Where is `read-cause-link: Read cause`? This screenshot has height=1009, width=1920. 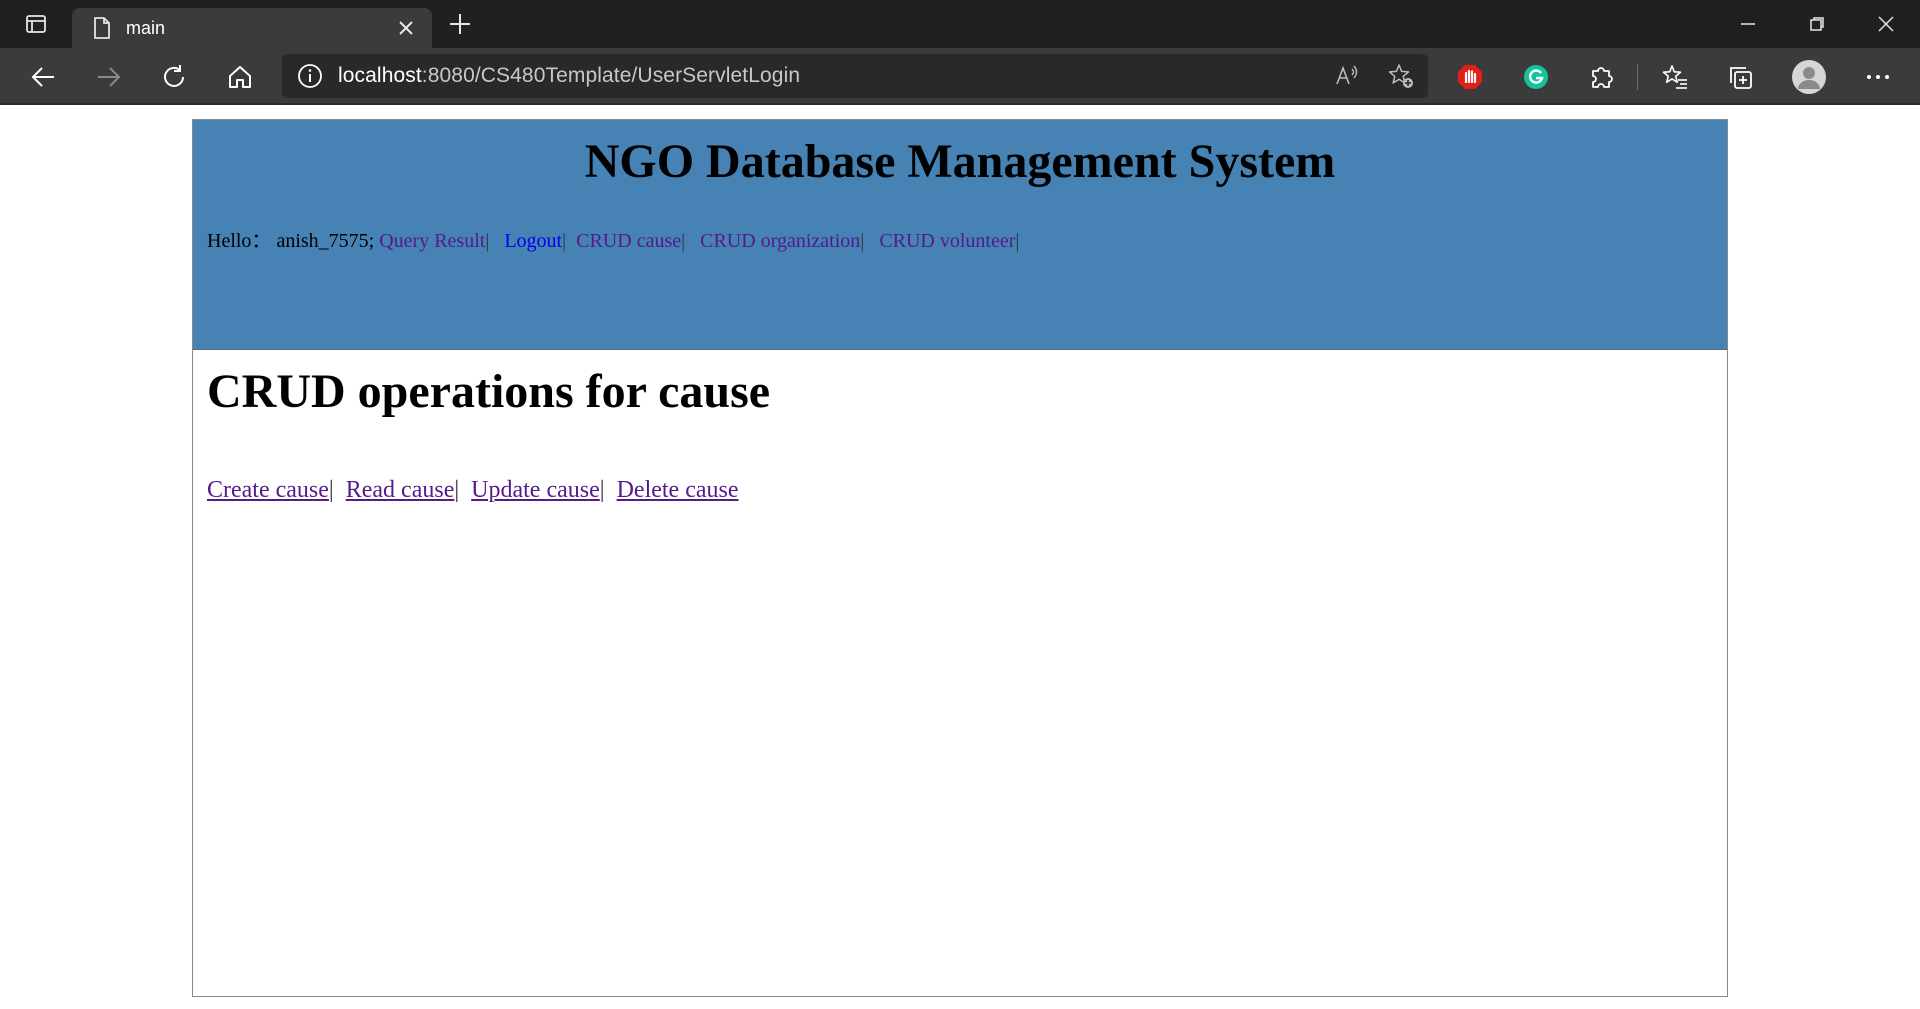 read-cause-link: Read cause is located at coordinates (400, 490).